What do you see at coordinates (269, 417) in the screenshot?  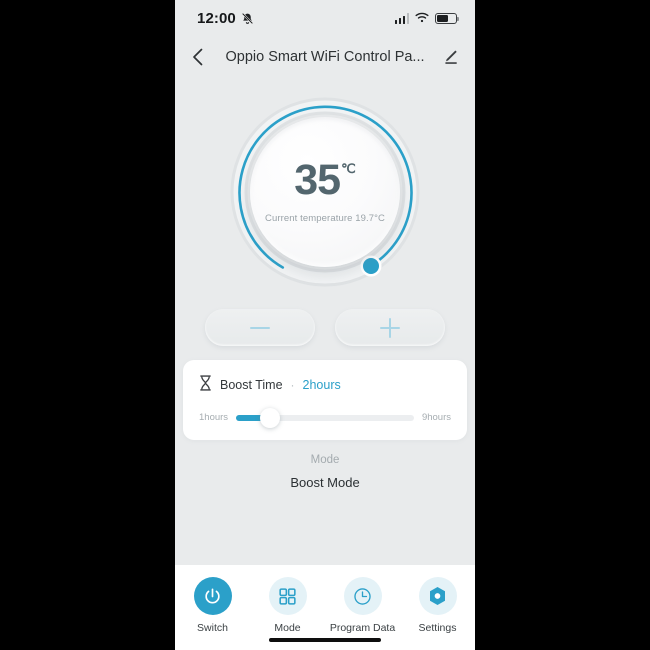 I see `slider-thumb` at bounding box center [269, 417].